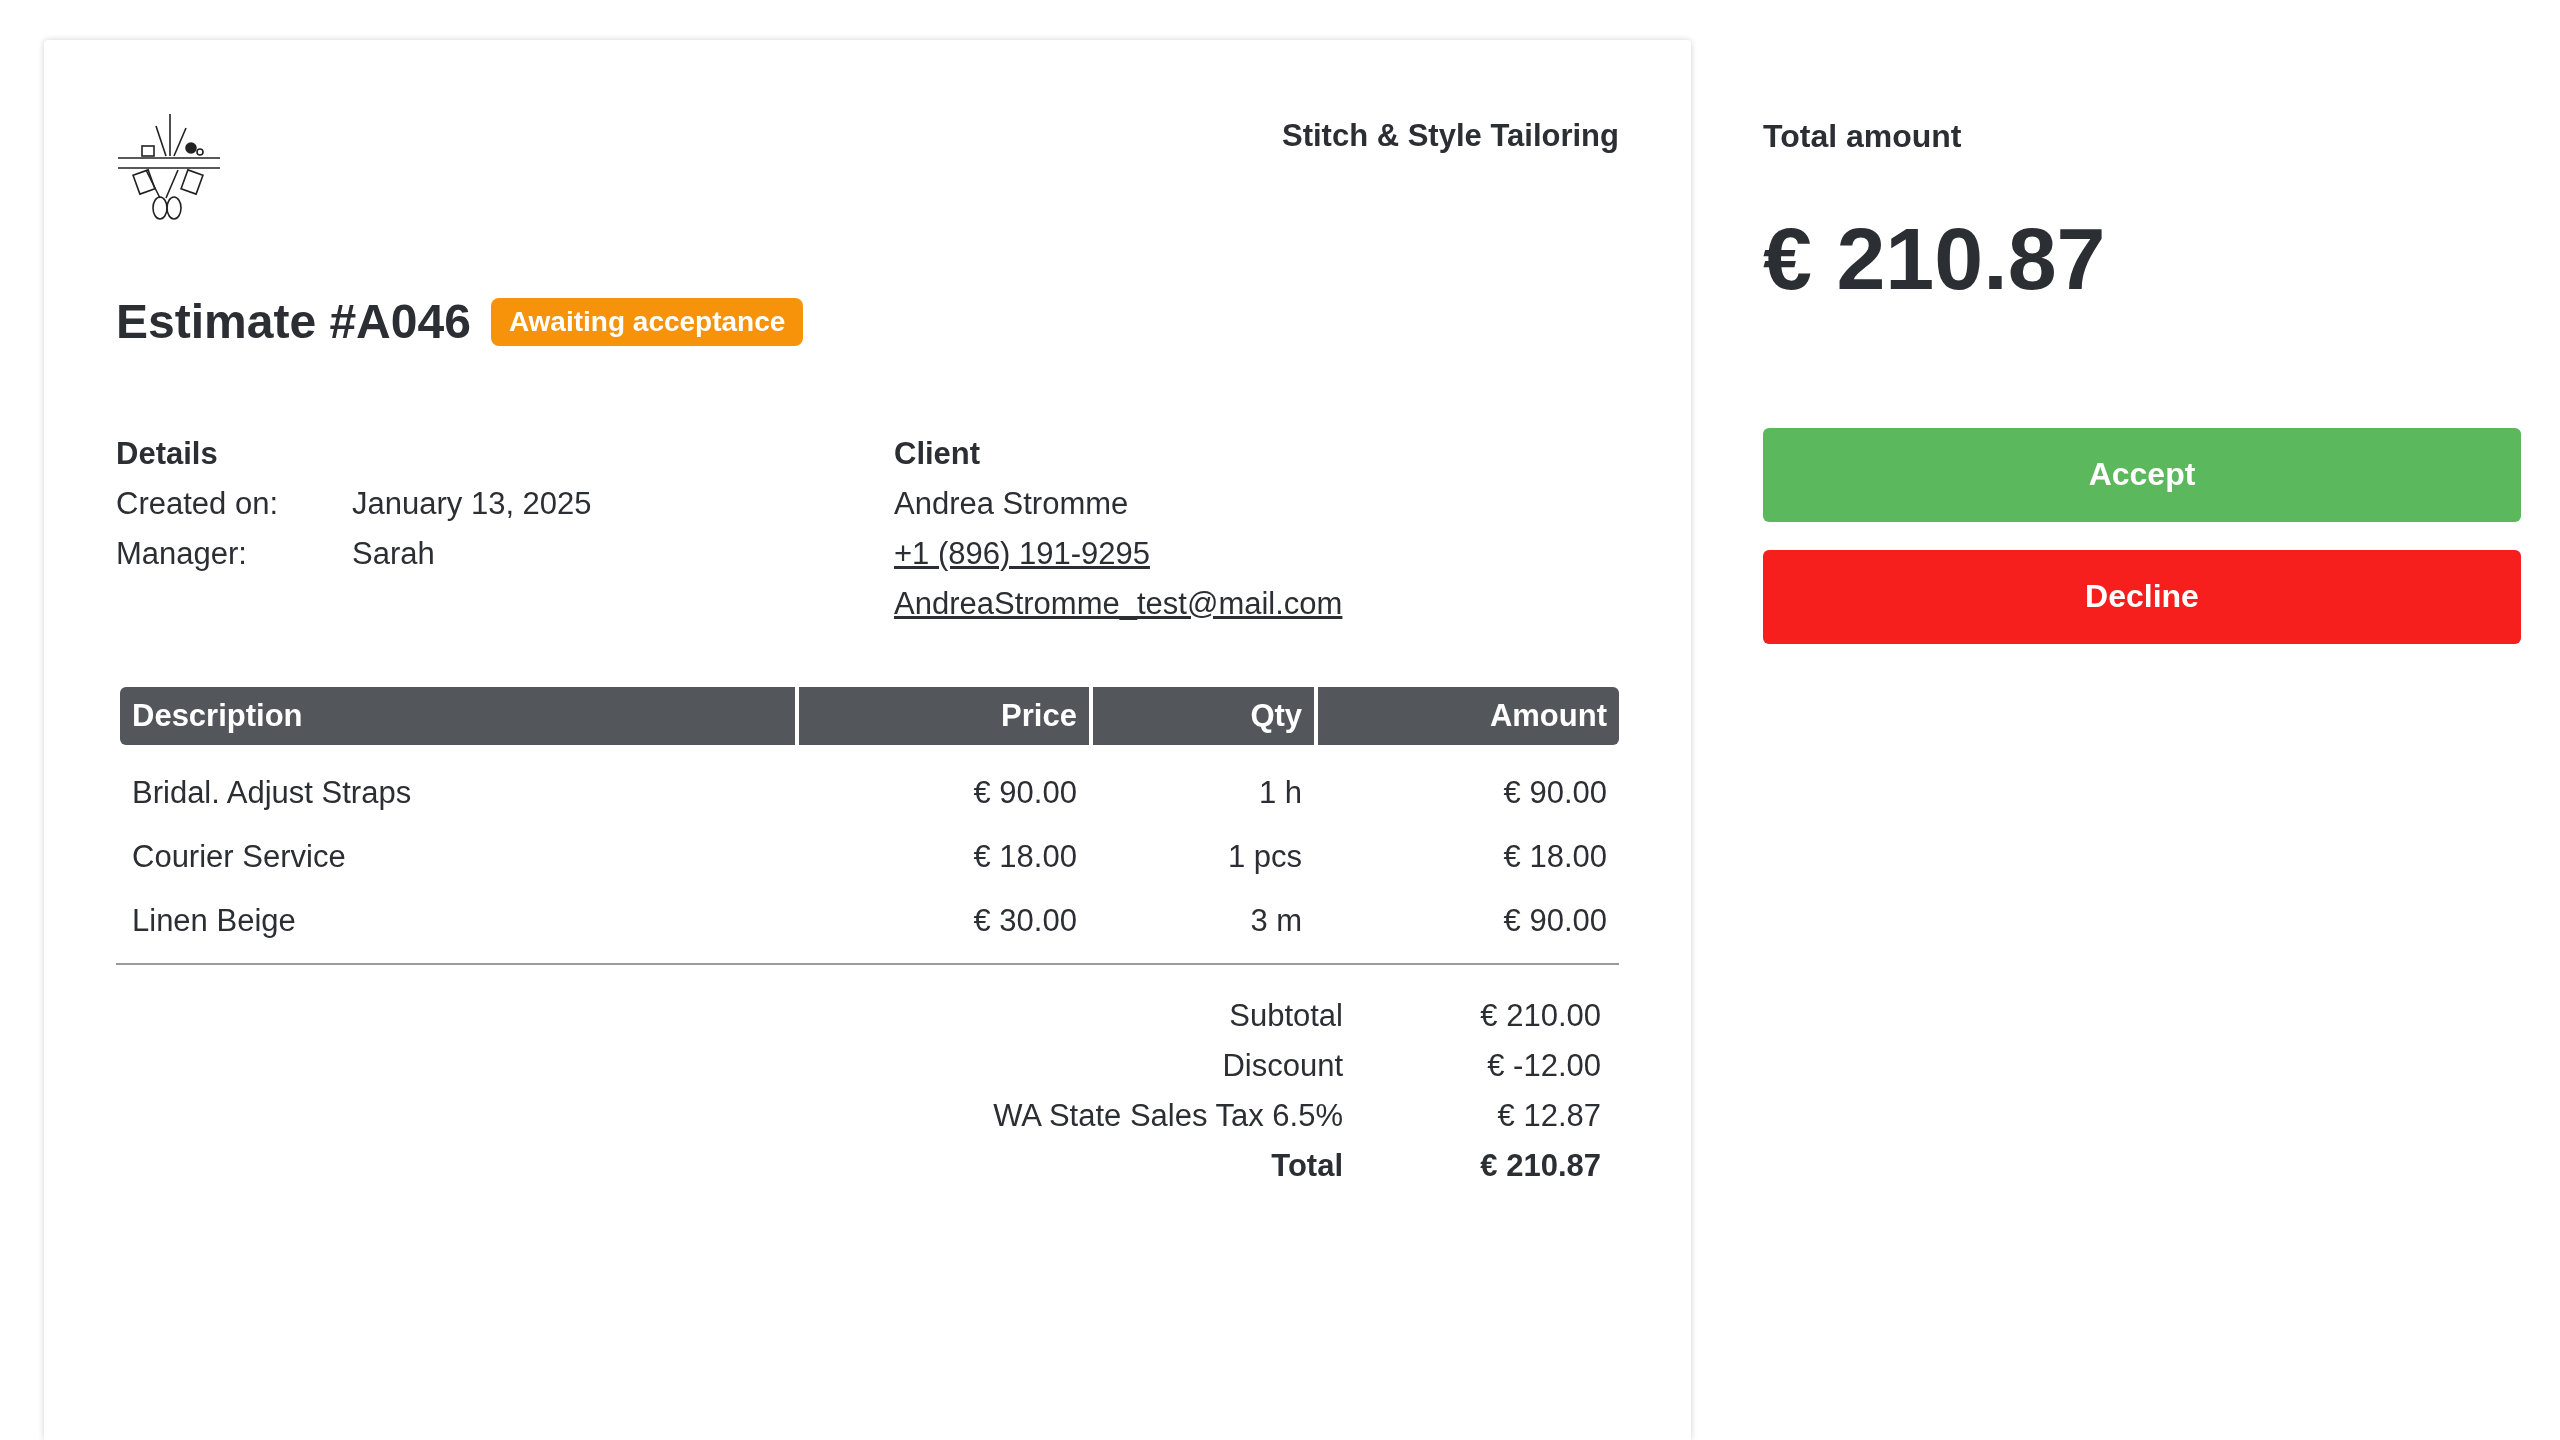 This screenshot has height=1440, width=2560. Describe the element at coordinates (1118, 604) in the screenshot. I see `email-link: AndreaStromme_test@mail.com` at that location.